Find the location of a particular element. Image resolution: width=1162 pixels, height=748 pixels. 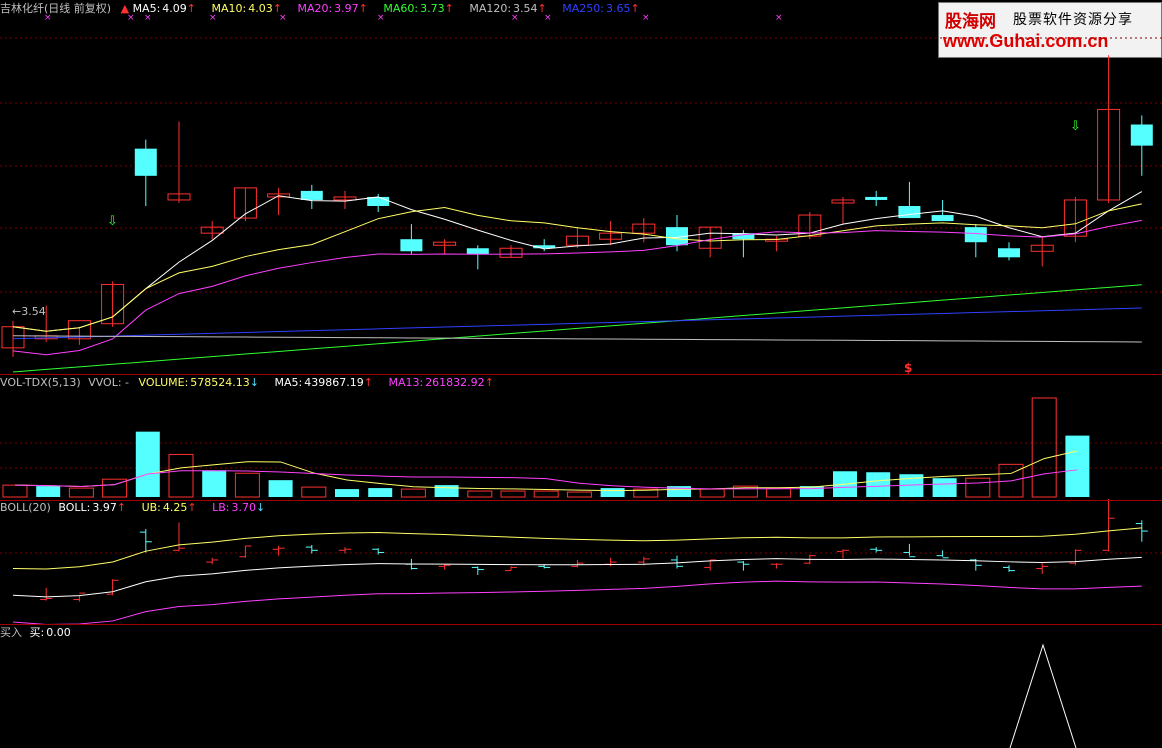

volume-value: VOLUME: 578524.13↓ is located at coordinates (199, 382).